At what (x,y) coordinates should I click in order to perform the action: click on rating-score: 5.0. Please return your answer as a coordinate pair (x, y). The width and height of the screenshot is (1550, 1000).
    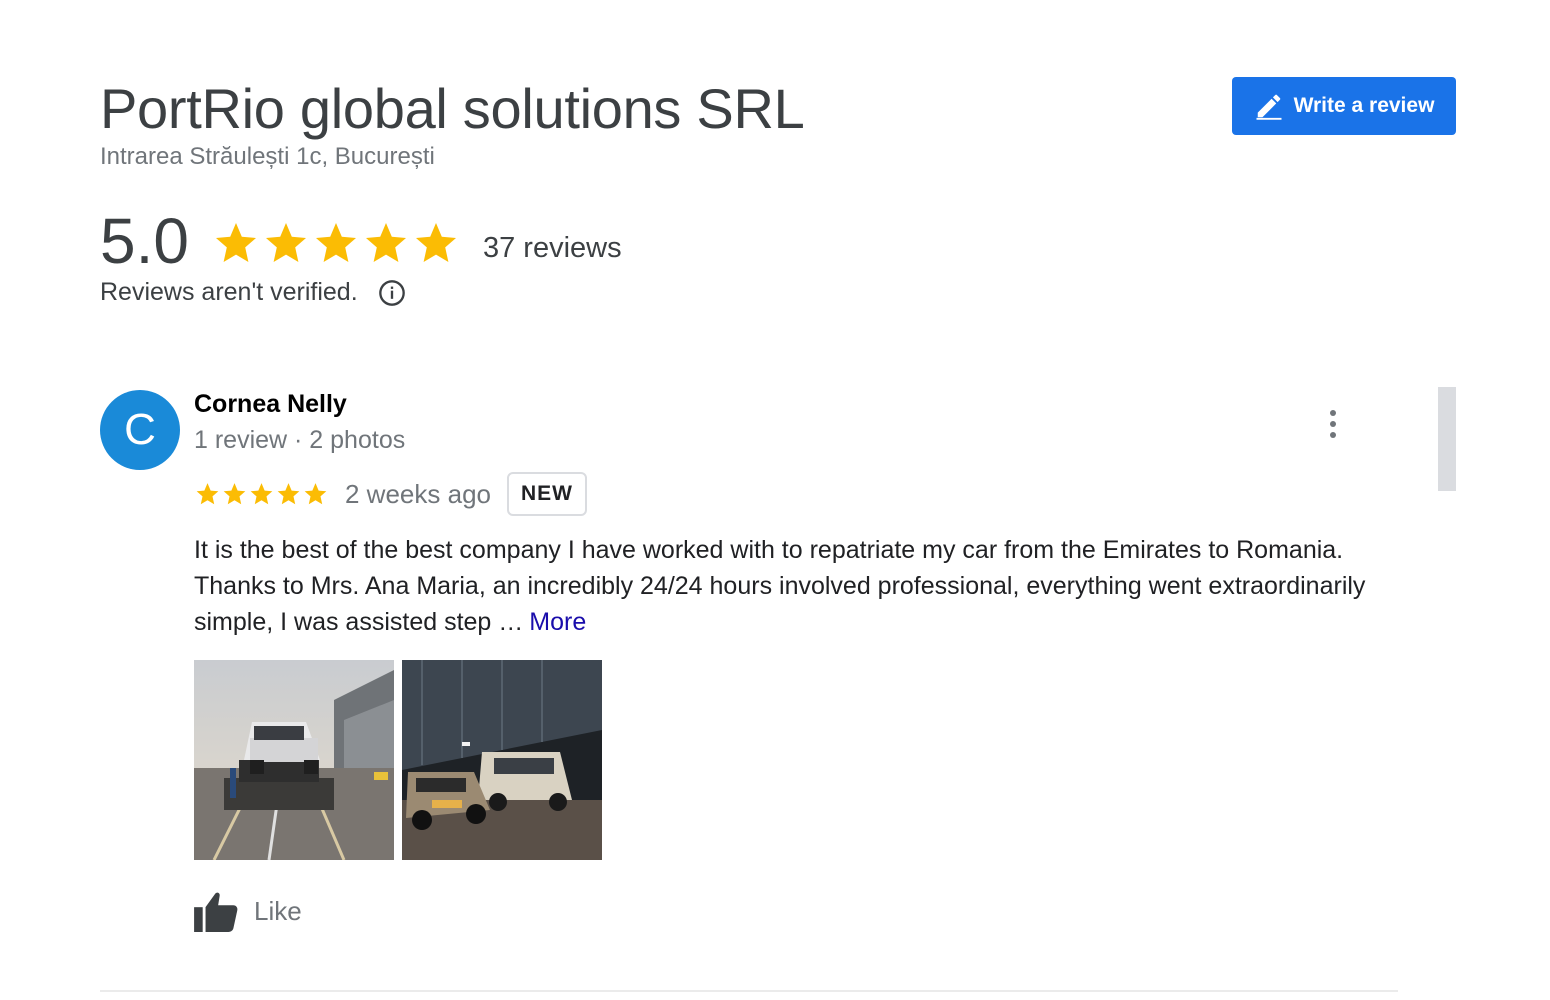
    Looking at the image, I should click on (144, 241).